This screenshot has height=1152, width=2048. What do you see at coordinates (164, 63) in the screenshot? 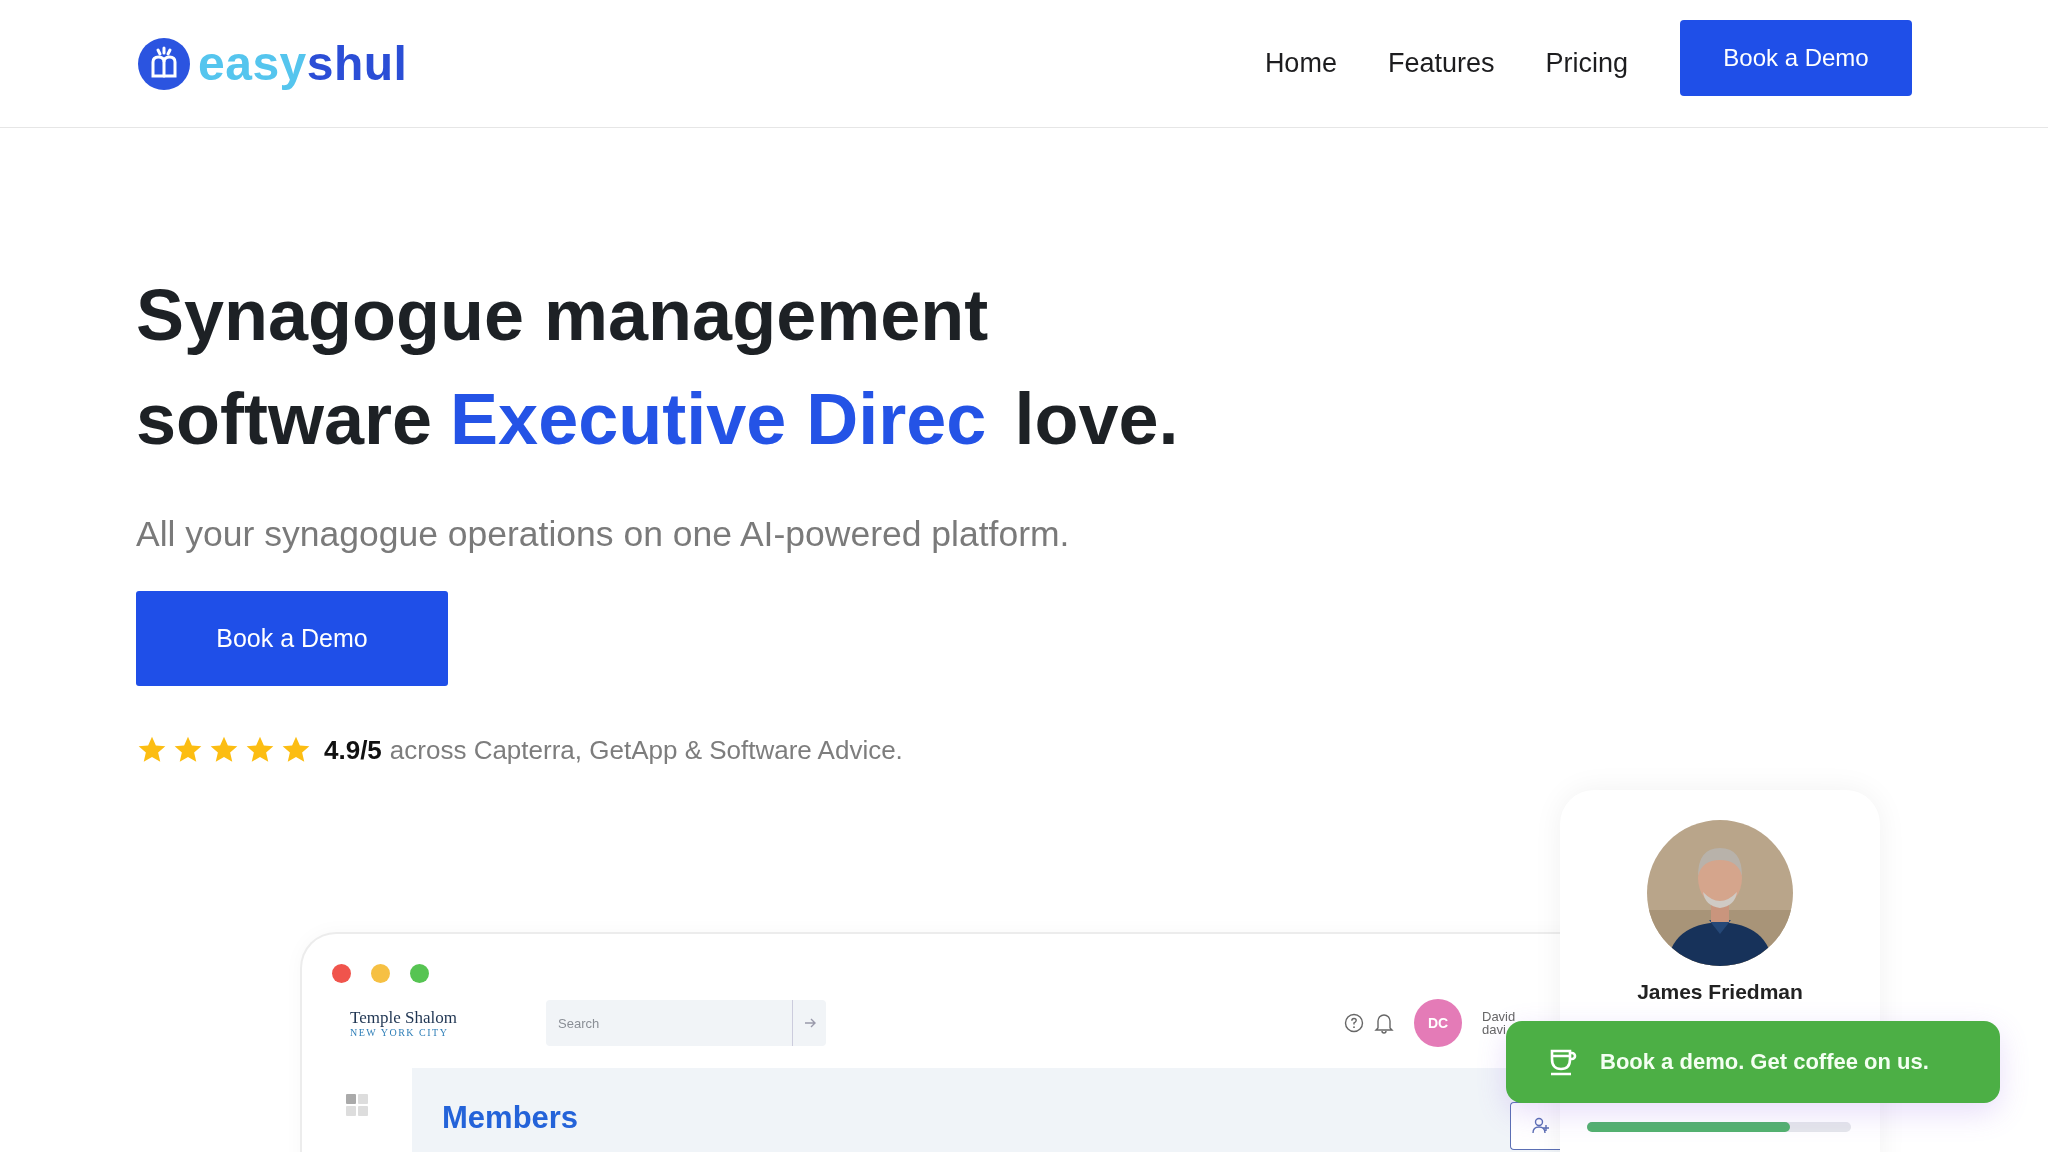
I see `logo-icon` at bounding box center [164, 63].